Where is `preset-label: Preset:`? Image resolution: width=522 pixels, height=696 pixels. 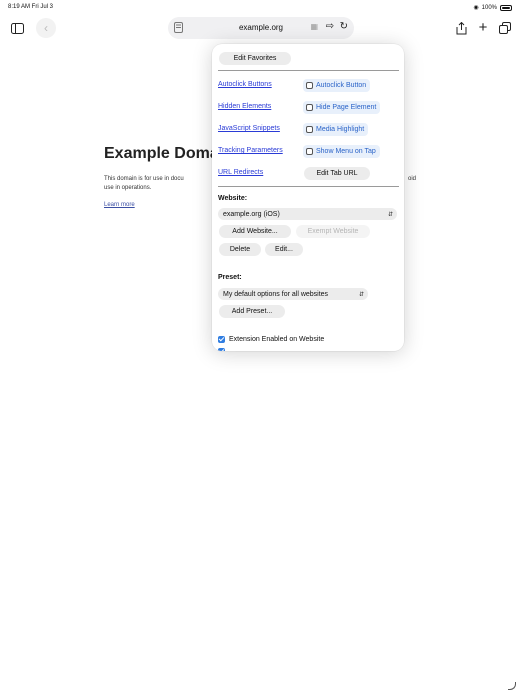
preset-label: Preset: is located at coordinates (230, 277).